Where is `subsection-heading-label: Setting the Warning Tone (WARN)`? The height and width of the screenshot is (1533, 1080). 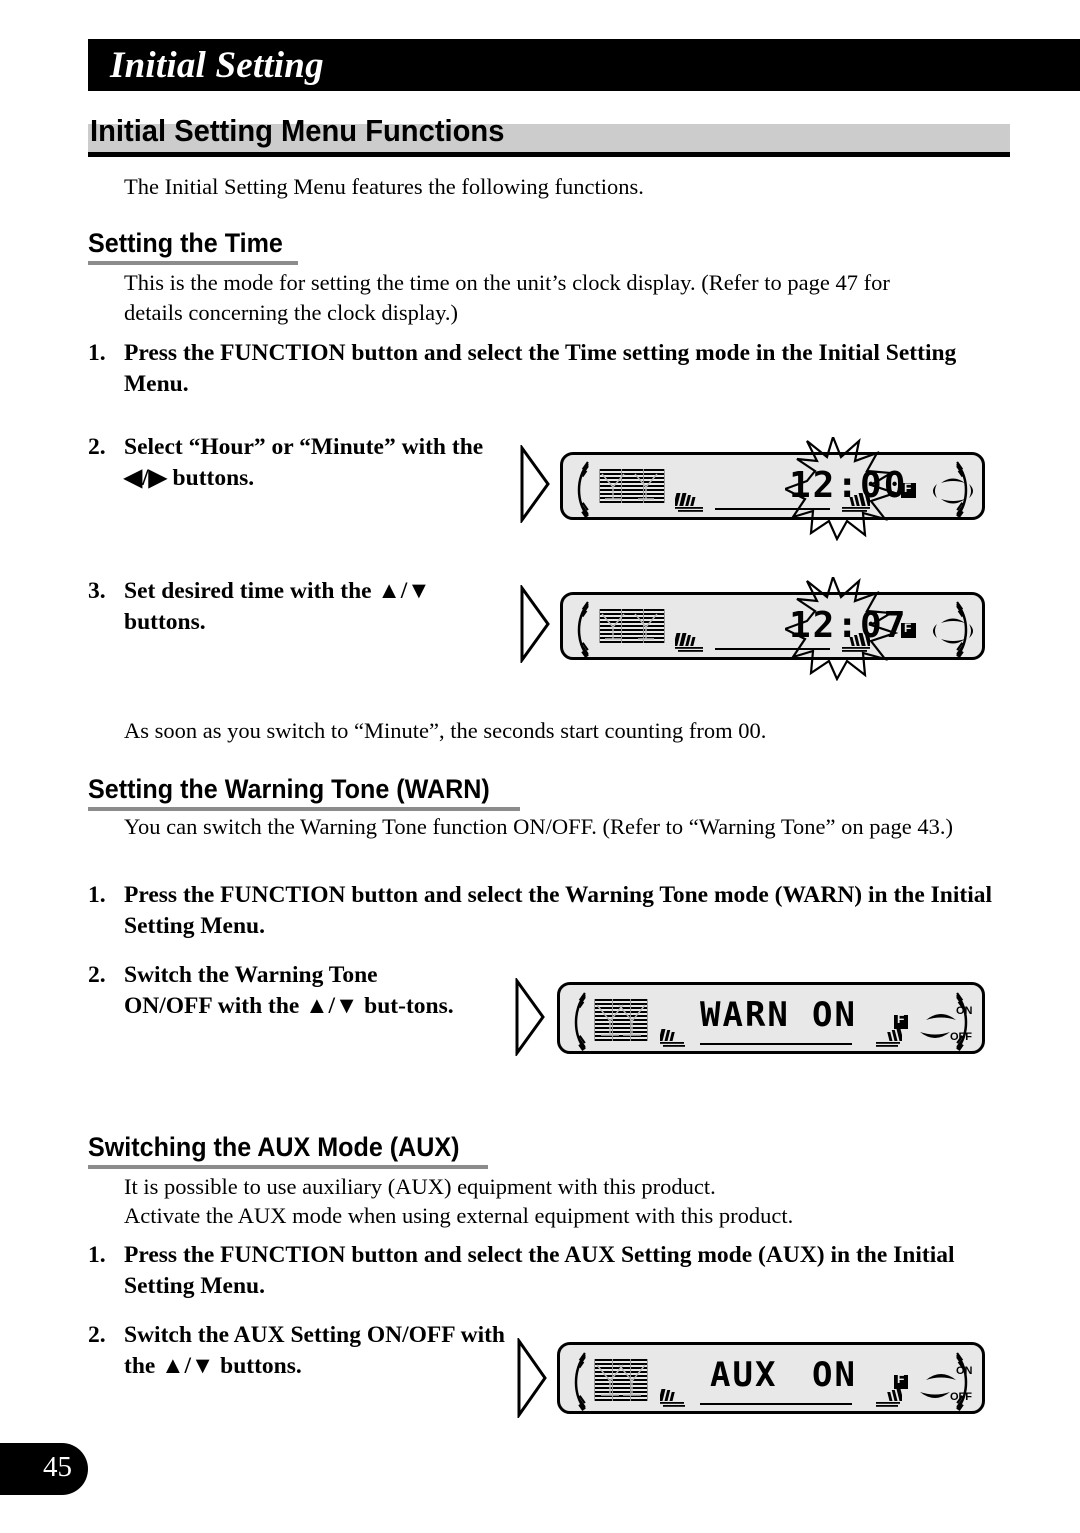
subsection-heading-label: Setting the Warning Tone (WARN) is located at coordinates (289, 789).